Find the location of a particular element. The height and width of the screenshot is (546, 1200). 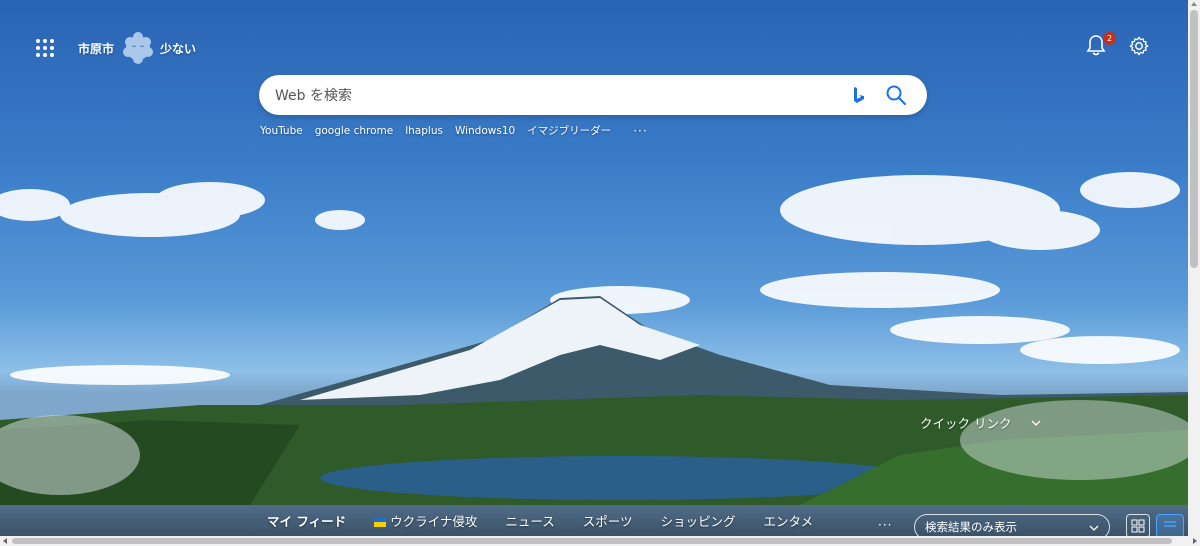

ukraine-flag-icon is located at coordinates (380, 522).